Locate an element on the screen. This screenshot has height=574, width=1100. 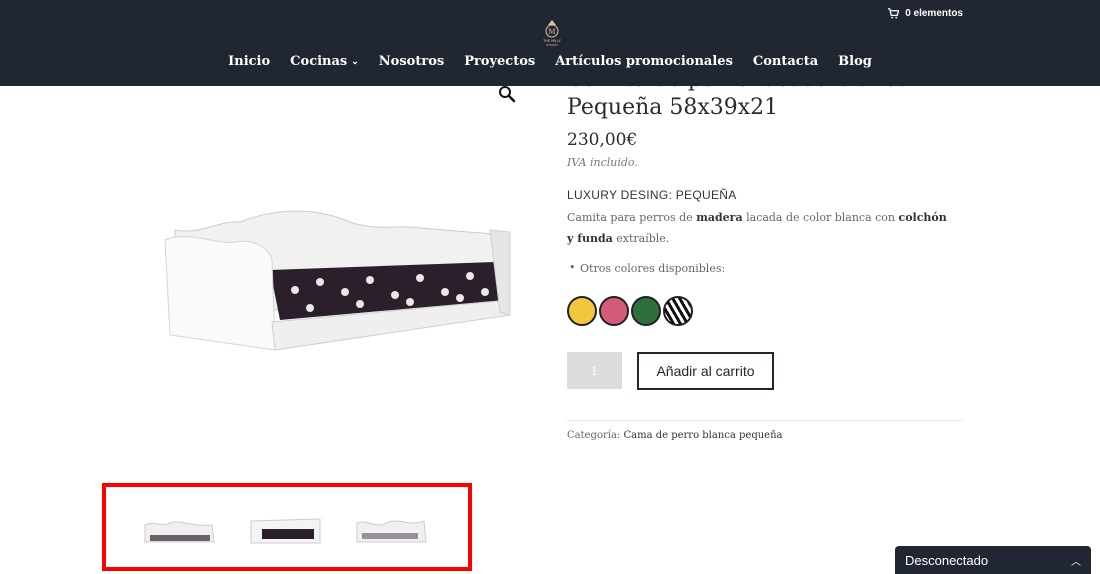
quantity-input is located at coordinates (594, 370).